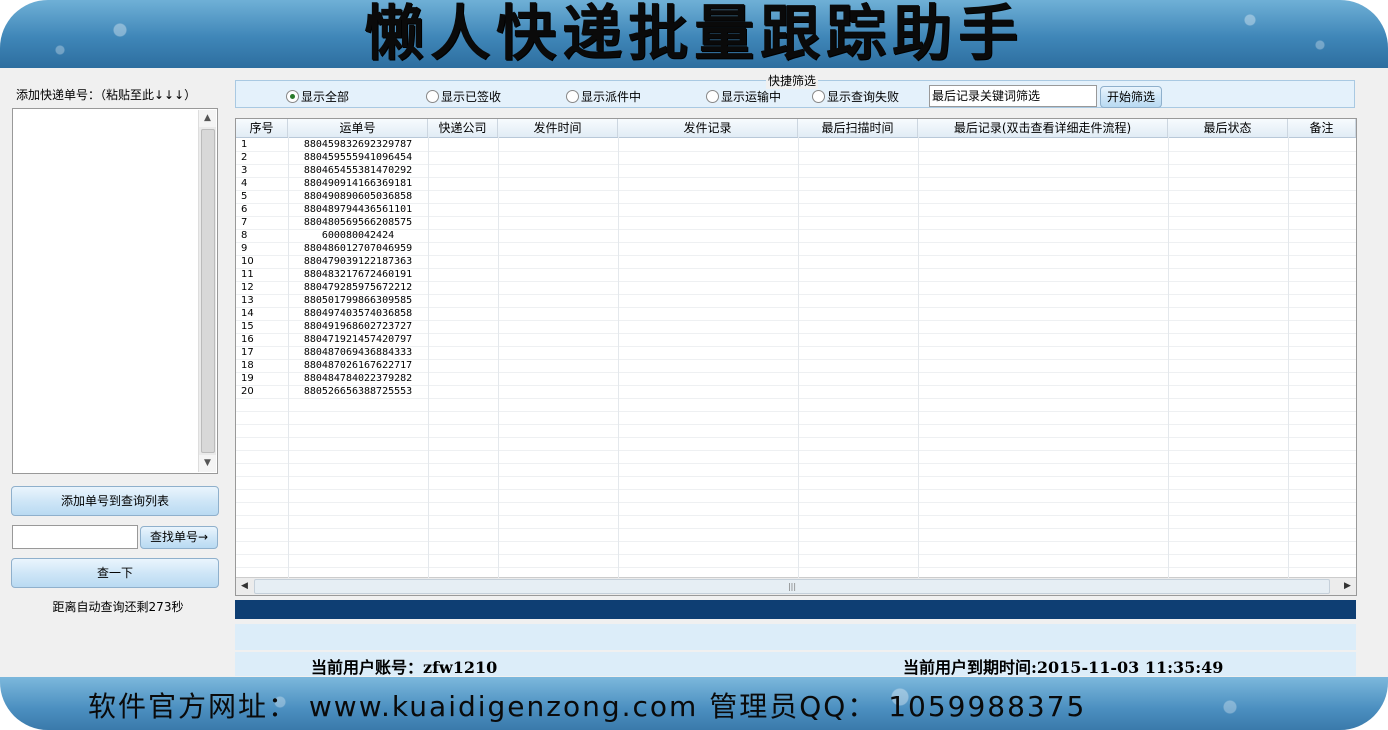 The image size is (1388, 730). Describe the element at coordinates (358, 209) in the screenshot. I see `tracking-number-cell: 880489794436561101` at that location.